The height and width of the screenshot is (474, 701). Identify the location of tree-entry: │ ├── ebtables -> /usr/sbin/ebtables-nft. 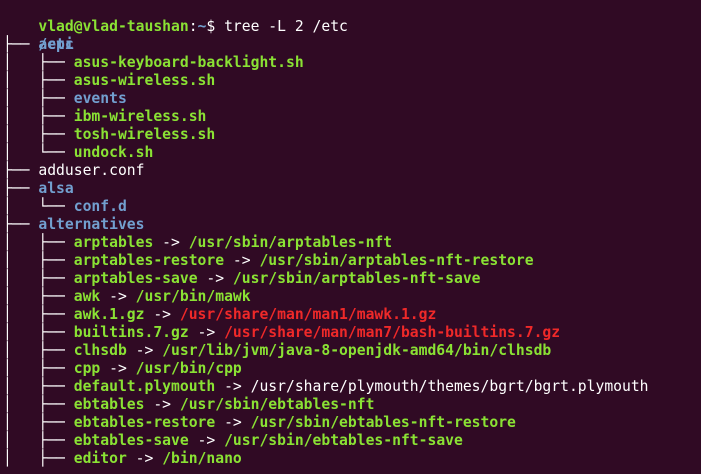
(188, 405).